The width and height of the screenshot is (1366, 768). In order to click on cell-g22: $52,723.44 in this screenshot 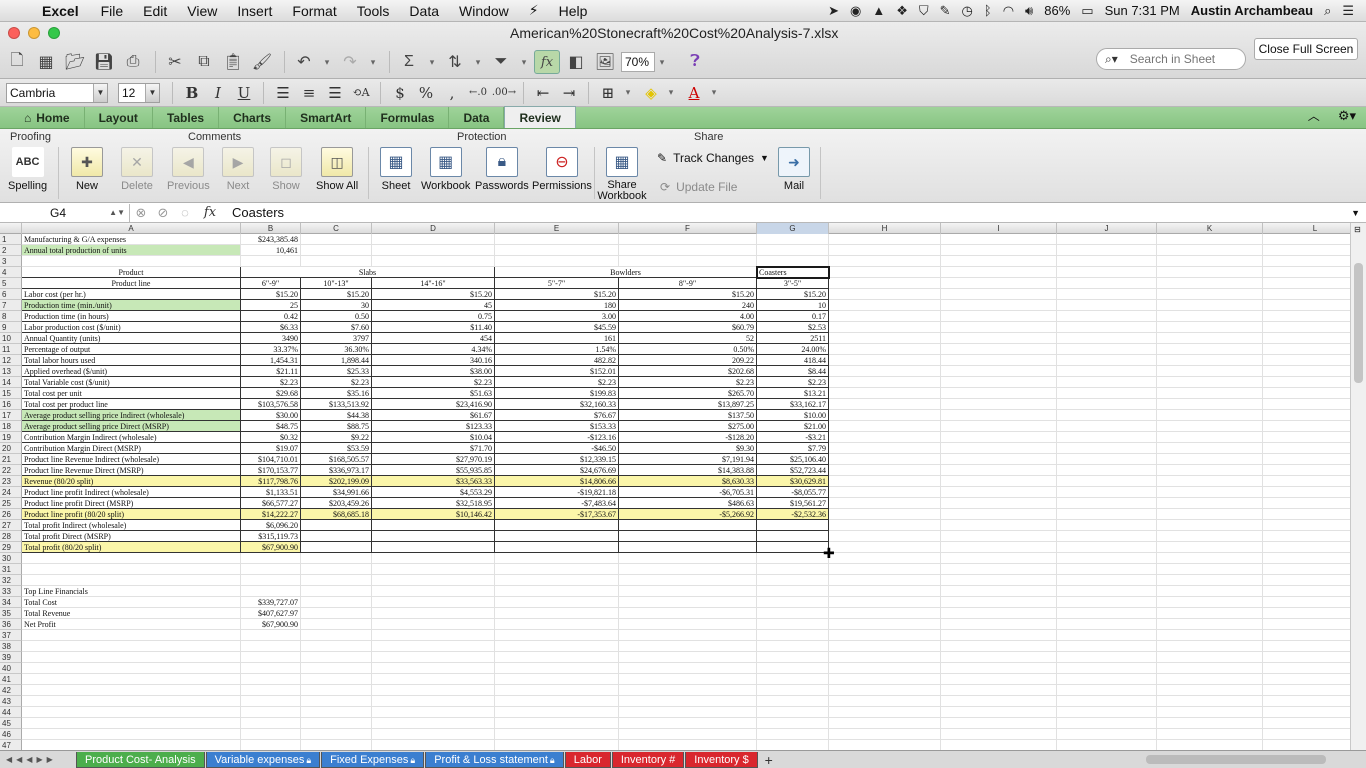, I will do `click(793, 470)`.